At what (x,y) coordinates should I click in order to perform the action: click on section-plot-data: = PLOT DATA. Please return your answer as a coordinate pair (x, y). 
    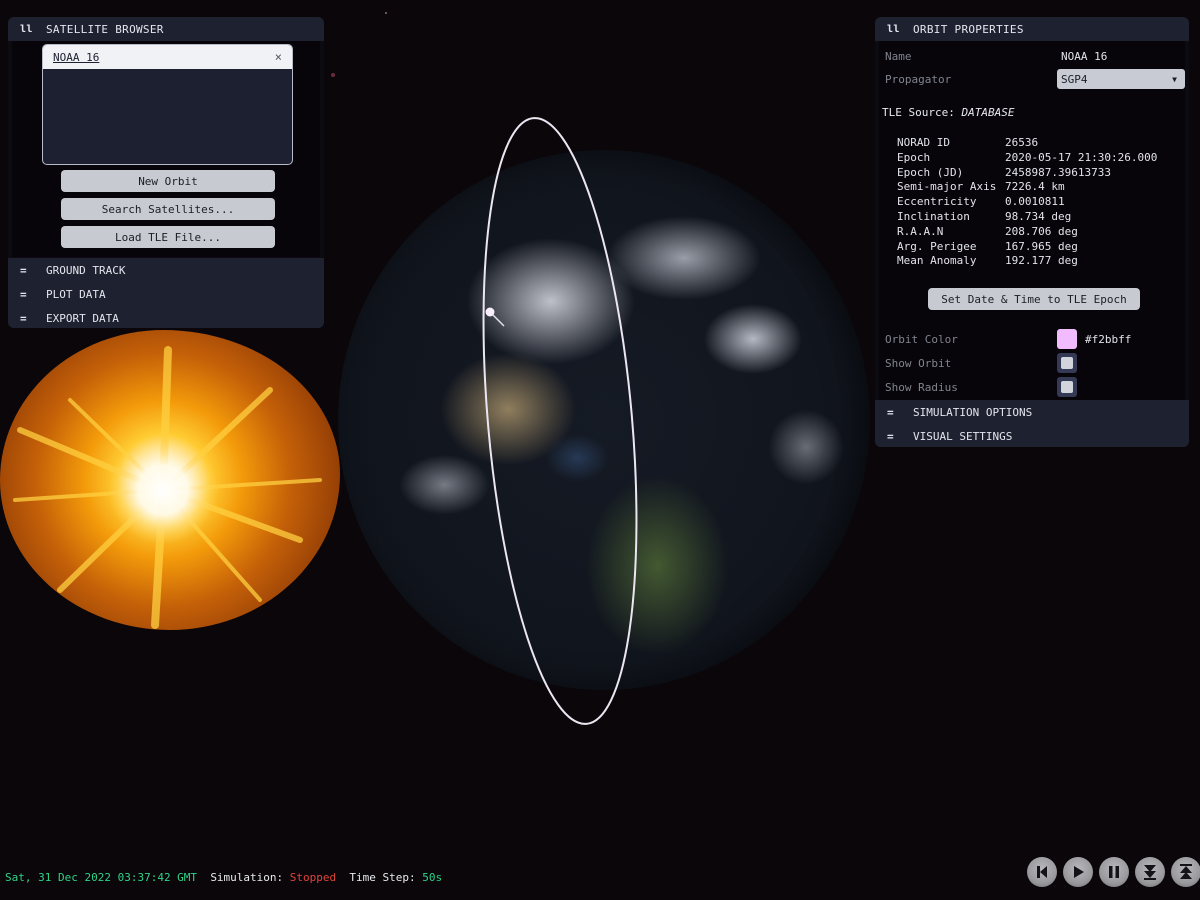
    Looking at the image, I should click on (166, 294).